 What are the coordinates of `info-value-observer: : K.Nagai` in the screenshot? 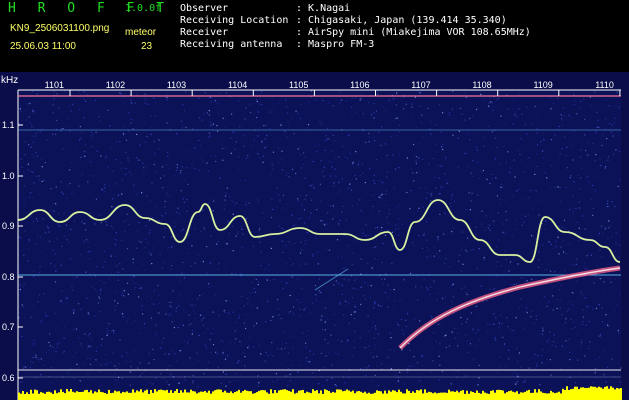 It's located at (323, 8).